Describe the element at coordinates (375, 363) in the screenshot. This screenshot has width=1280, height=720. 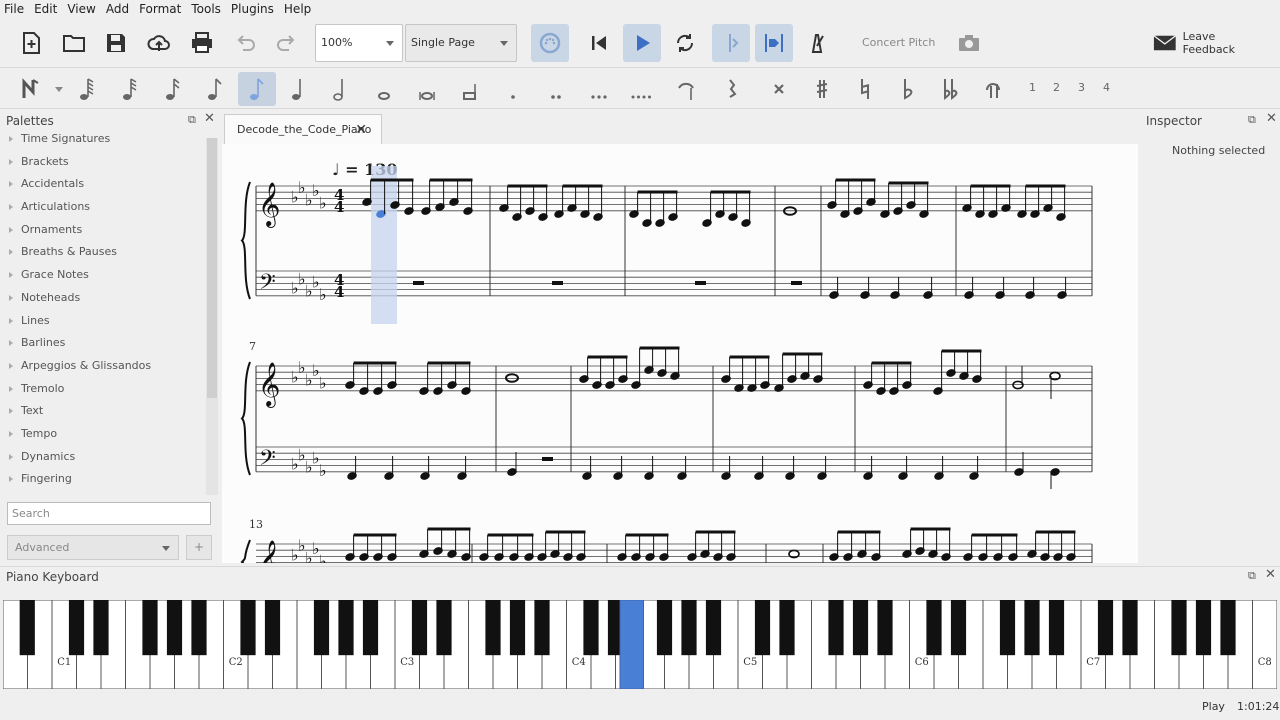
I see `beam` at that location.